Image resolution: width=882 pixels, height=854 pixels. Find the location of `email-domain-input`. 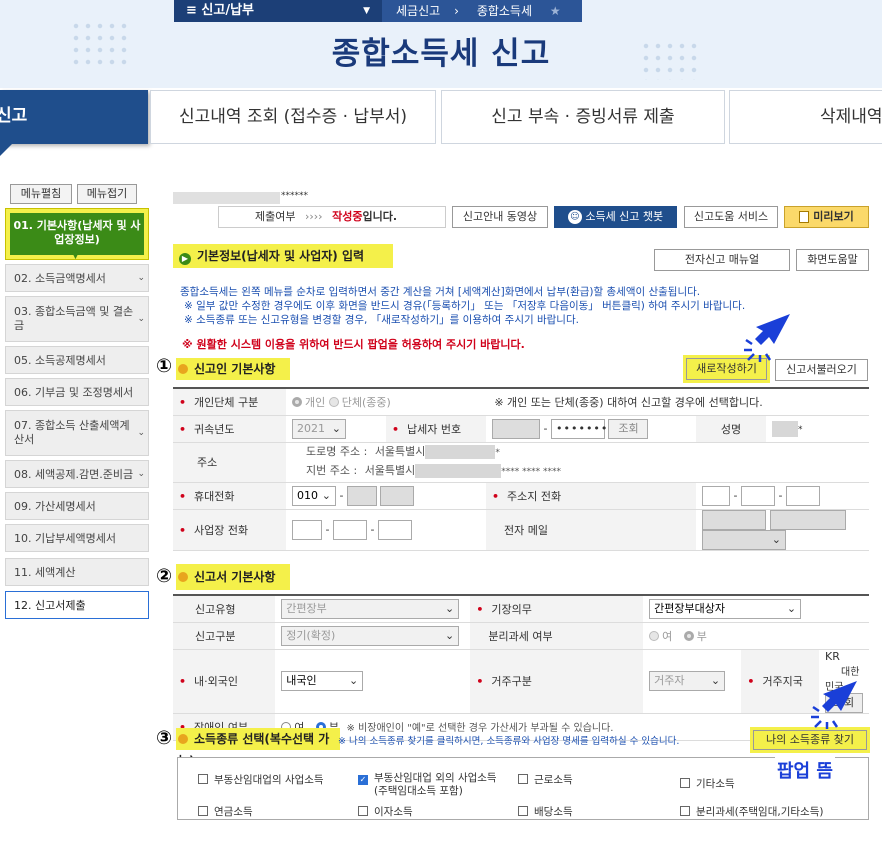

email-domain-input is located at coordinates (807, 519).